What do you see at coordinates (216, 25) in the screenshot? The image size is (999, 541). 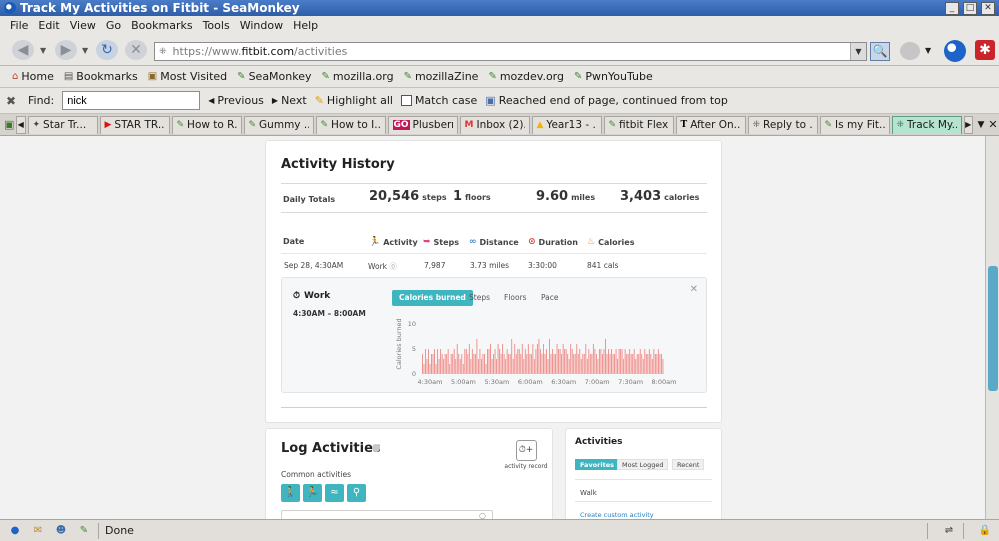 I see `menu-tools: Tools` at bounding box center [216, 25].